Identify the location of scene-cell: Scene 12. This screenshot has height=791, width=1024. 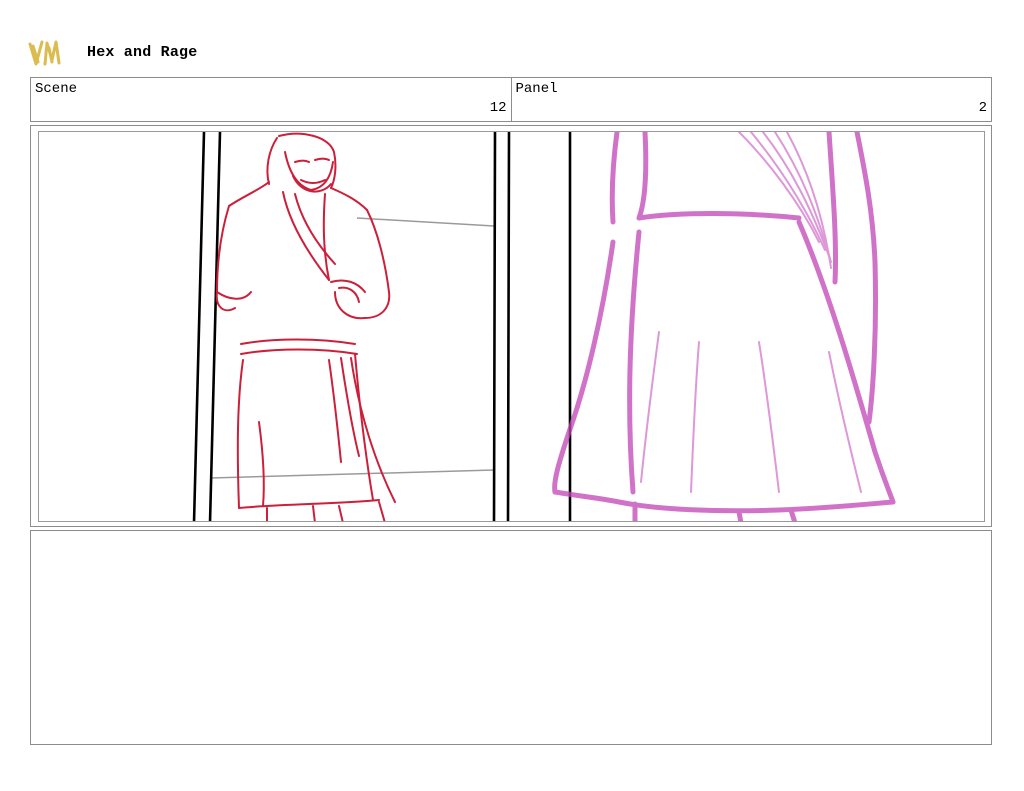
(271, 99).